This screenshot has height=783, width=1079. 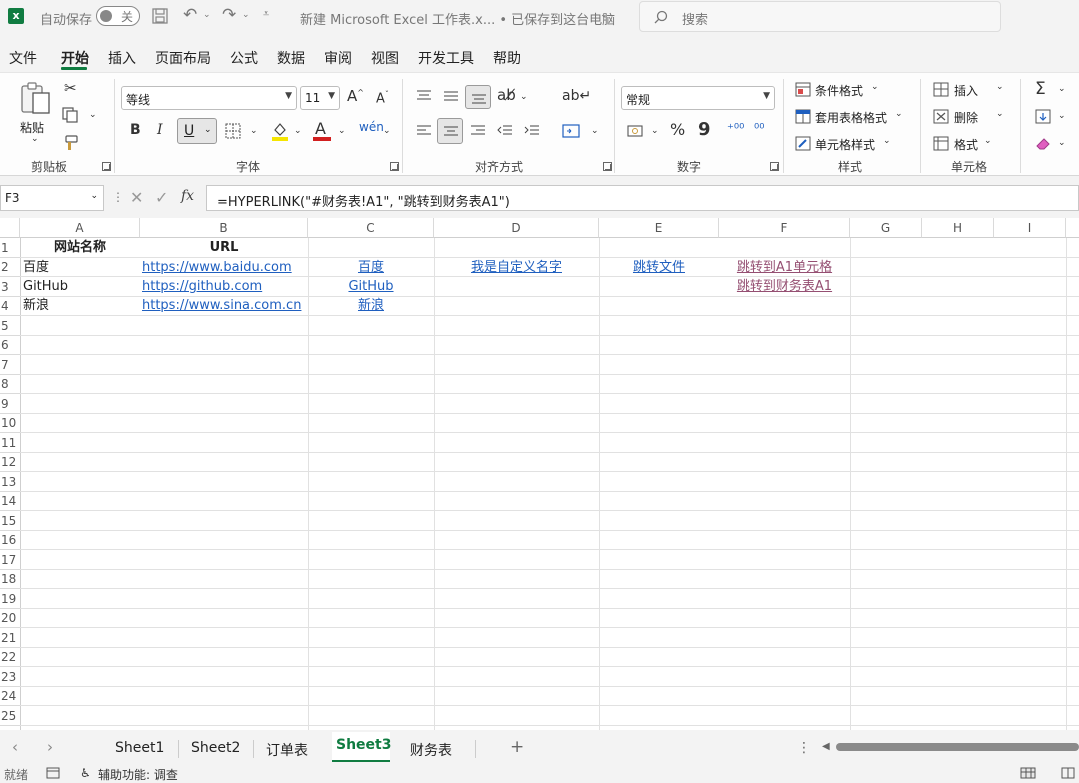 What do you see at coordinates (604, 15) in the screenshot?
I see `title-dropdown-icon: ⌄` at bounding box center [604, 15].